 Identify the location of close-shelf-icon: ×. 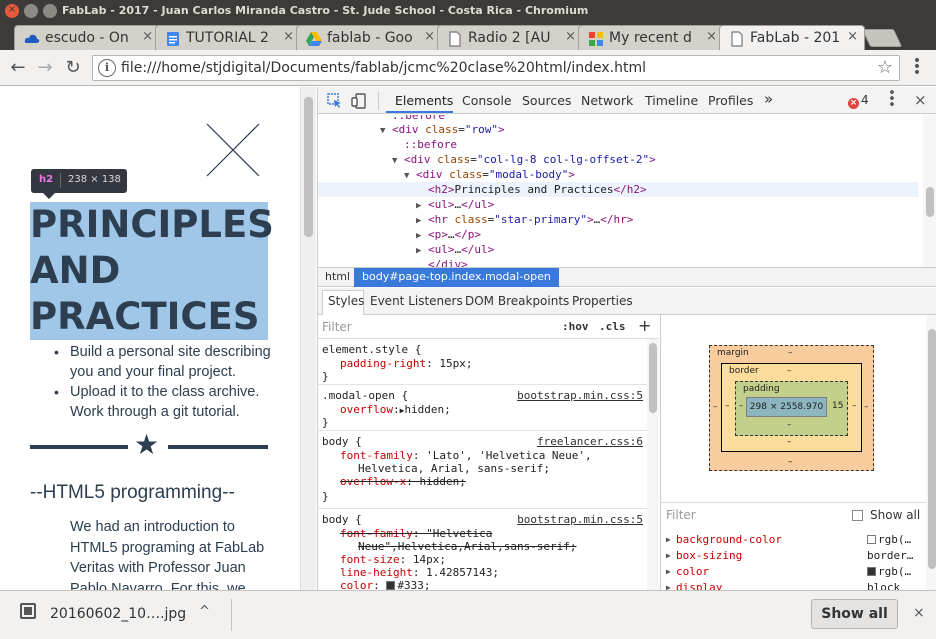
(919, 613).